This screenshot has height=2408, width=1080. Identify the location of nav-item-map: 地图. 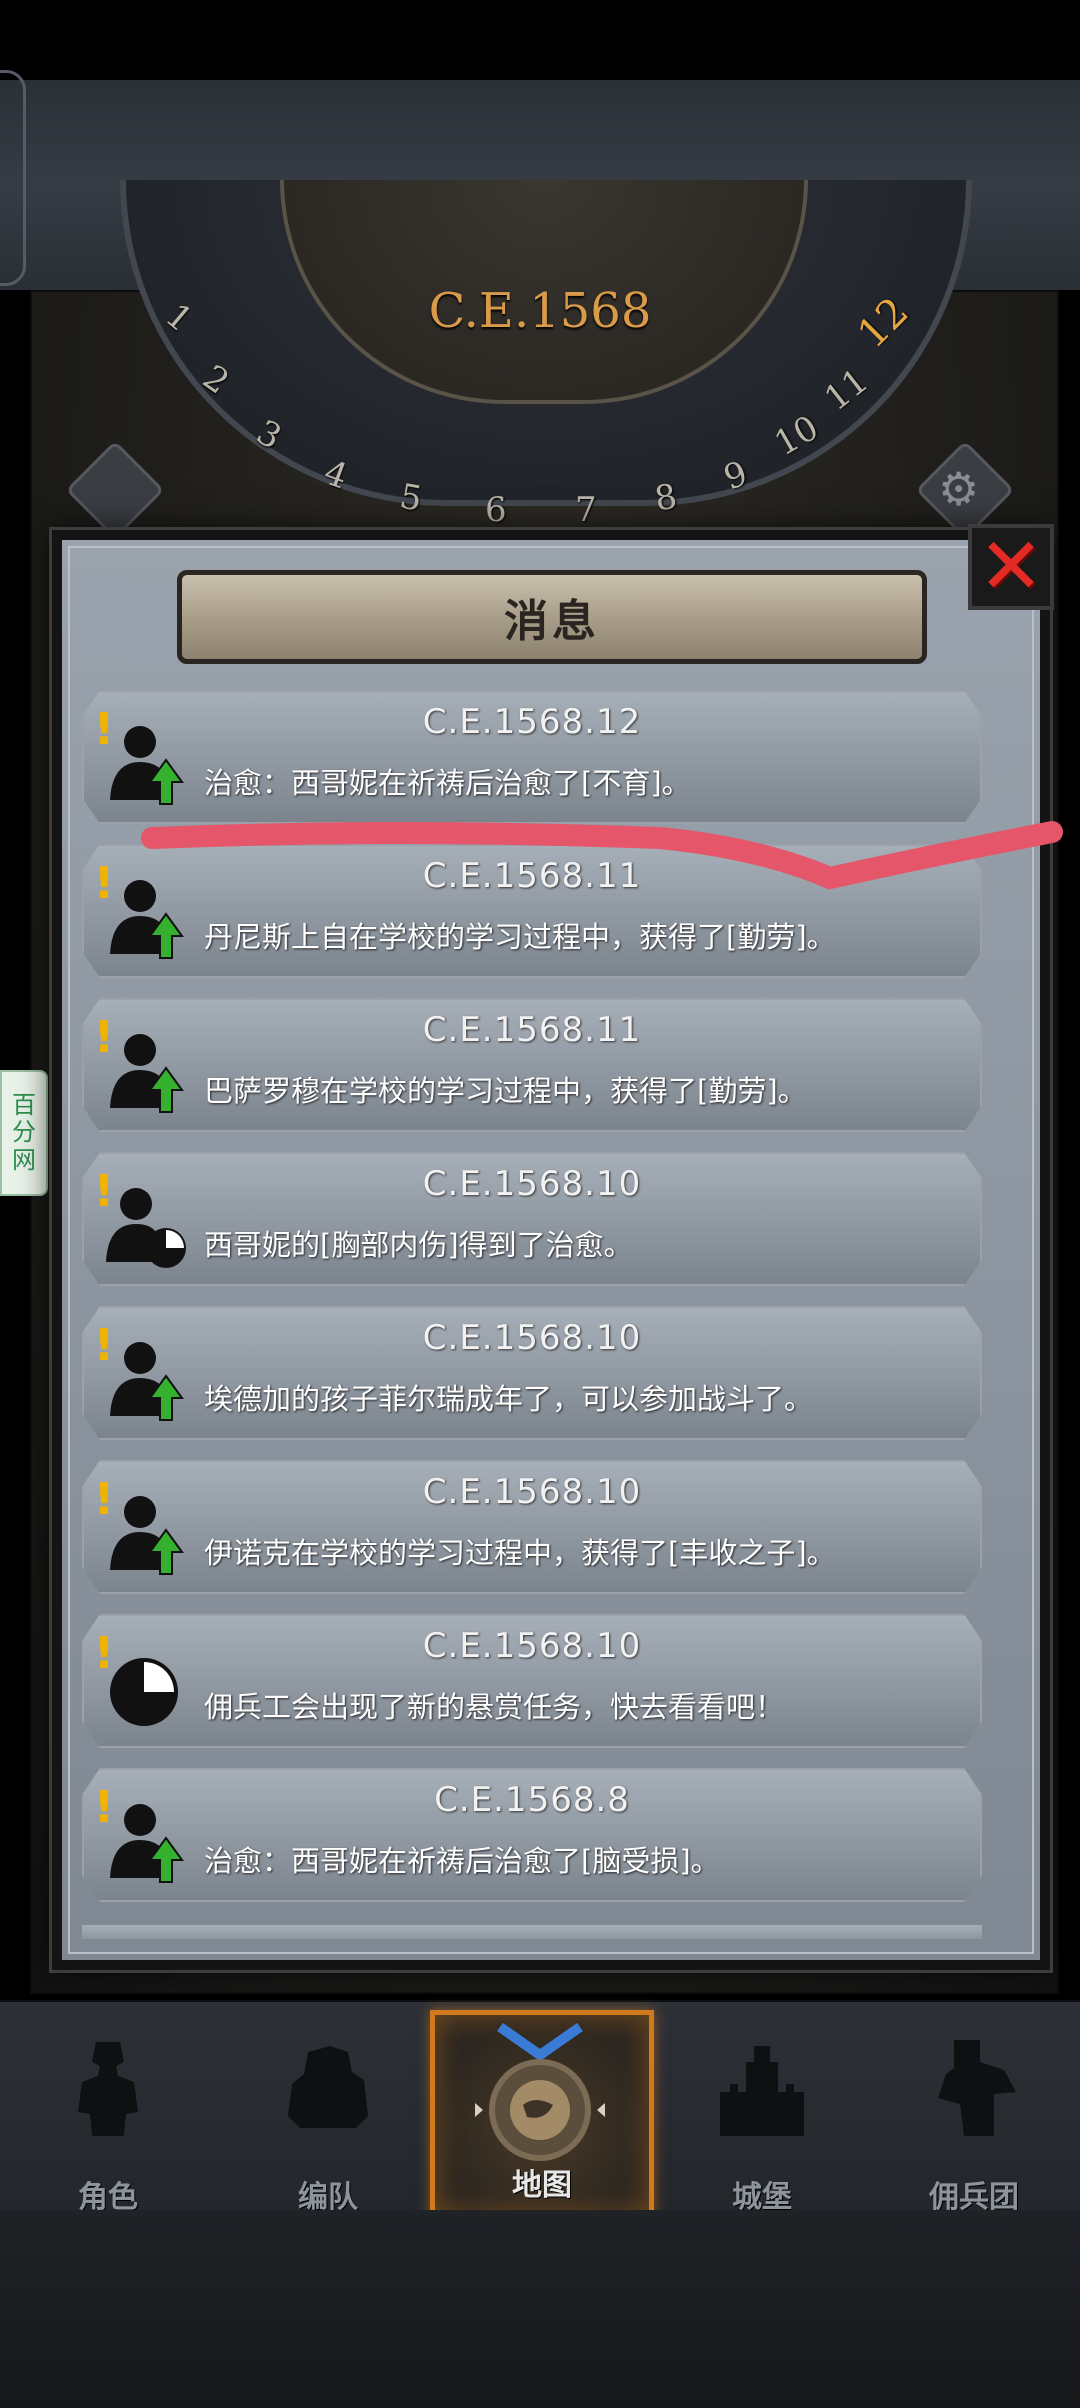
(542, 2115).